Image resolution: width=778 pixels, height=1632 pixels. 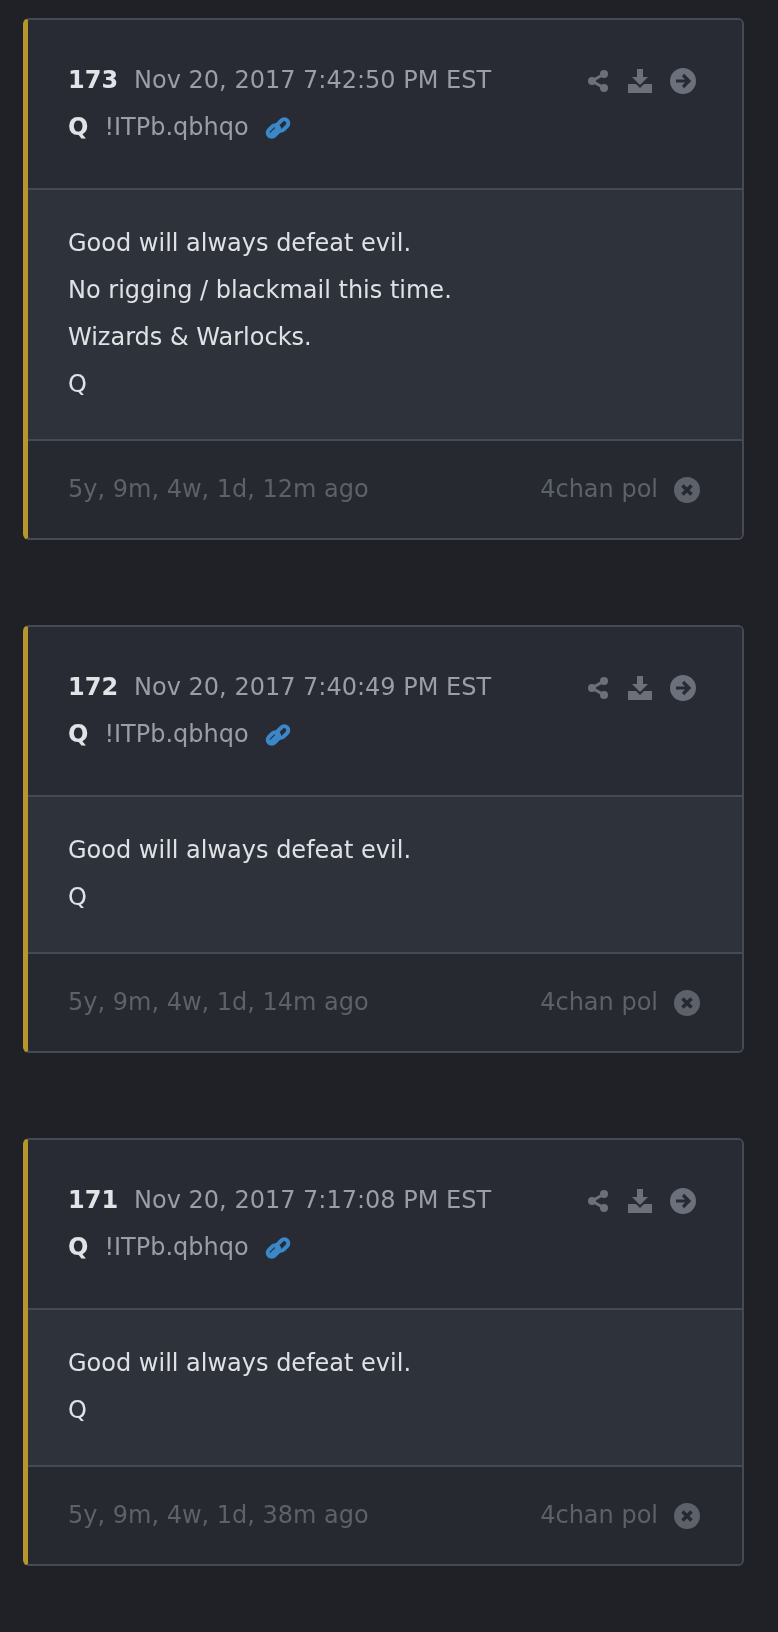 What do you see at coordinates (93, 1200) in the screenshot?
I see `post-number: 171` at bounding box center [93, 1200].